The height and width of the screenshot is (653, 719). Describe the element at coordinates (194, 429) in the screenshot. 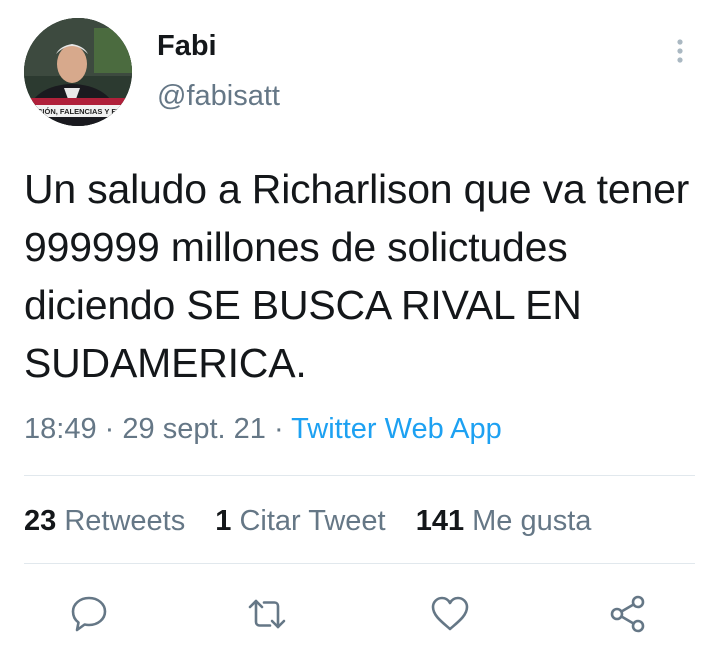

I see `tweet-date: 29 sept. 21` at that location.